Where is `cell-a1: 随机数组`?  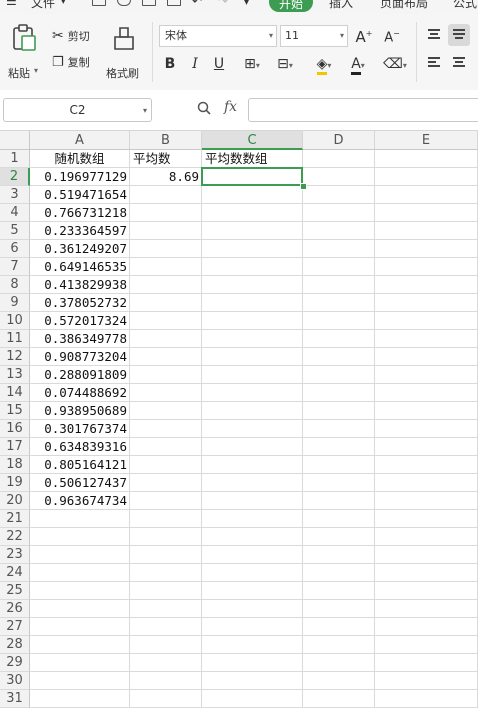
cell-a1: 随机数组 is located at coordinates (80, 159).